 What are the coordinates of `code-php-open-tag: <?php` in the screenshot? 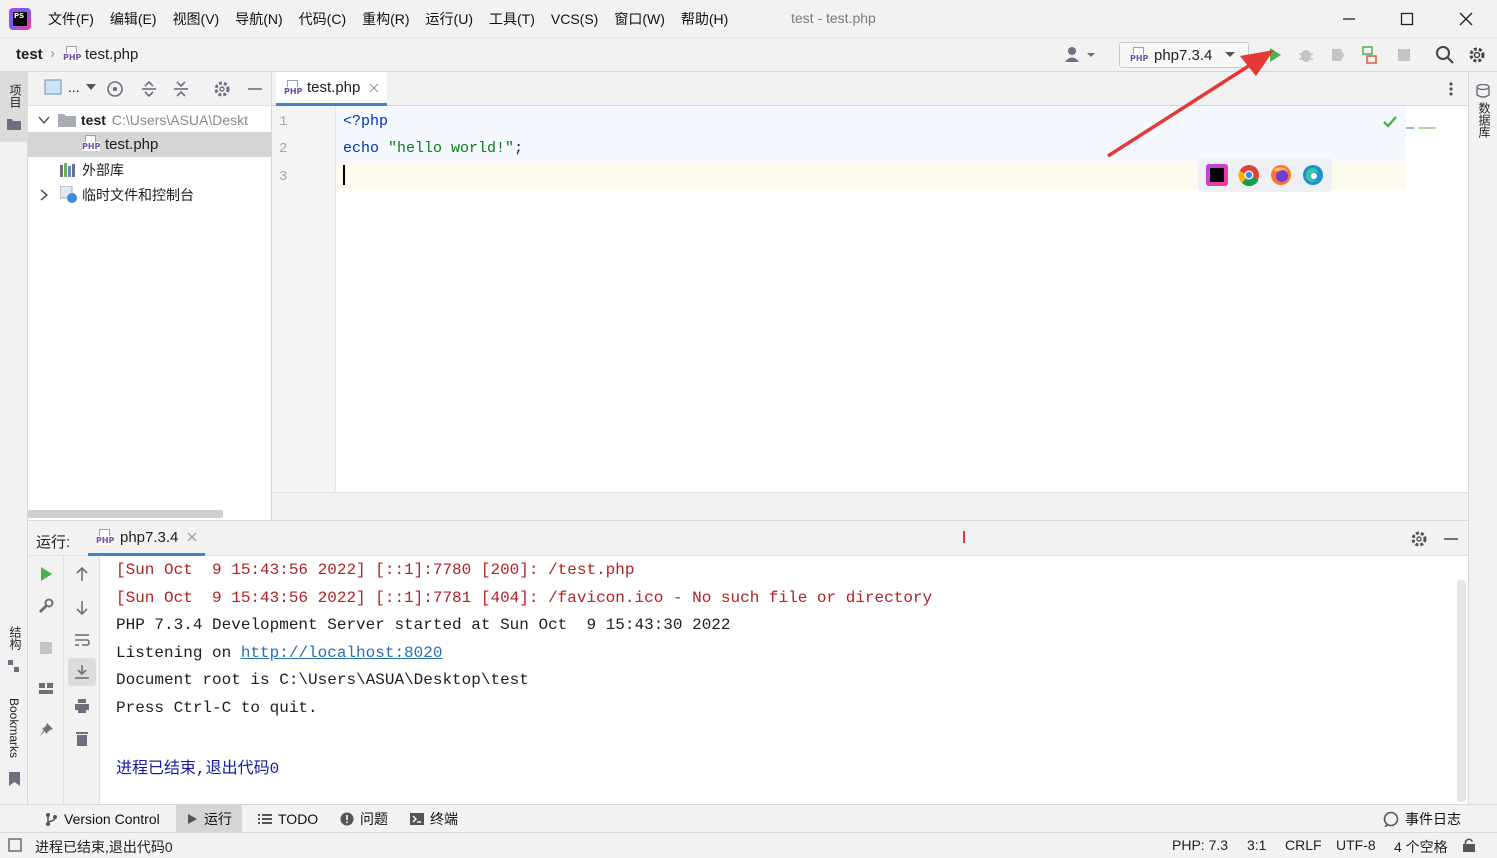 It's located at (366, 121).